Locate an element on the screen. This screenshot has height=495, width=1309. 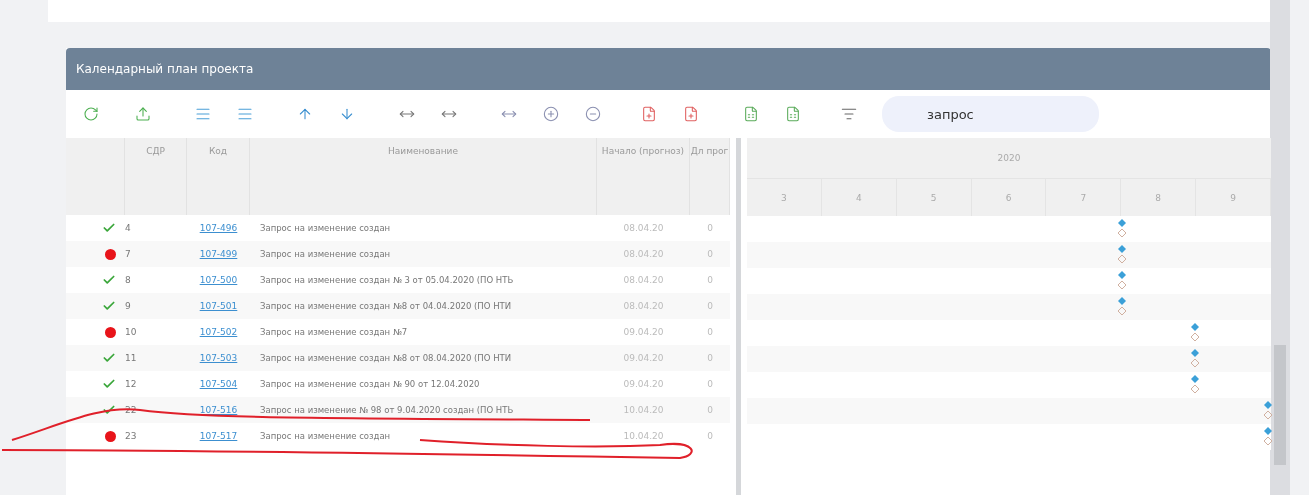
code-link: 107-503 is located at coordinates (218, 358).